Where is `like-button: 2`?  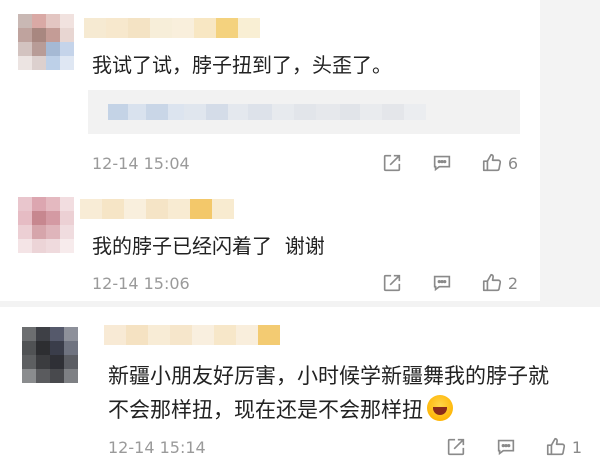
like-button: 2 is located at coordinates (499, 283).